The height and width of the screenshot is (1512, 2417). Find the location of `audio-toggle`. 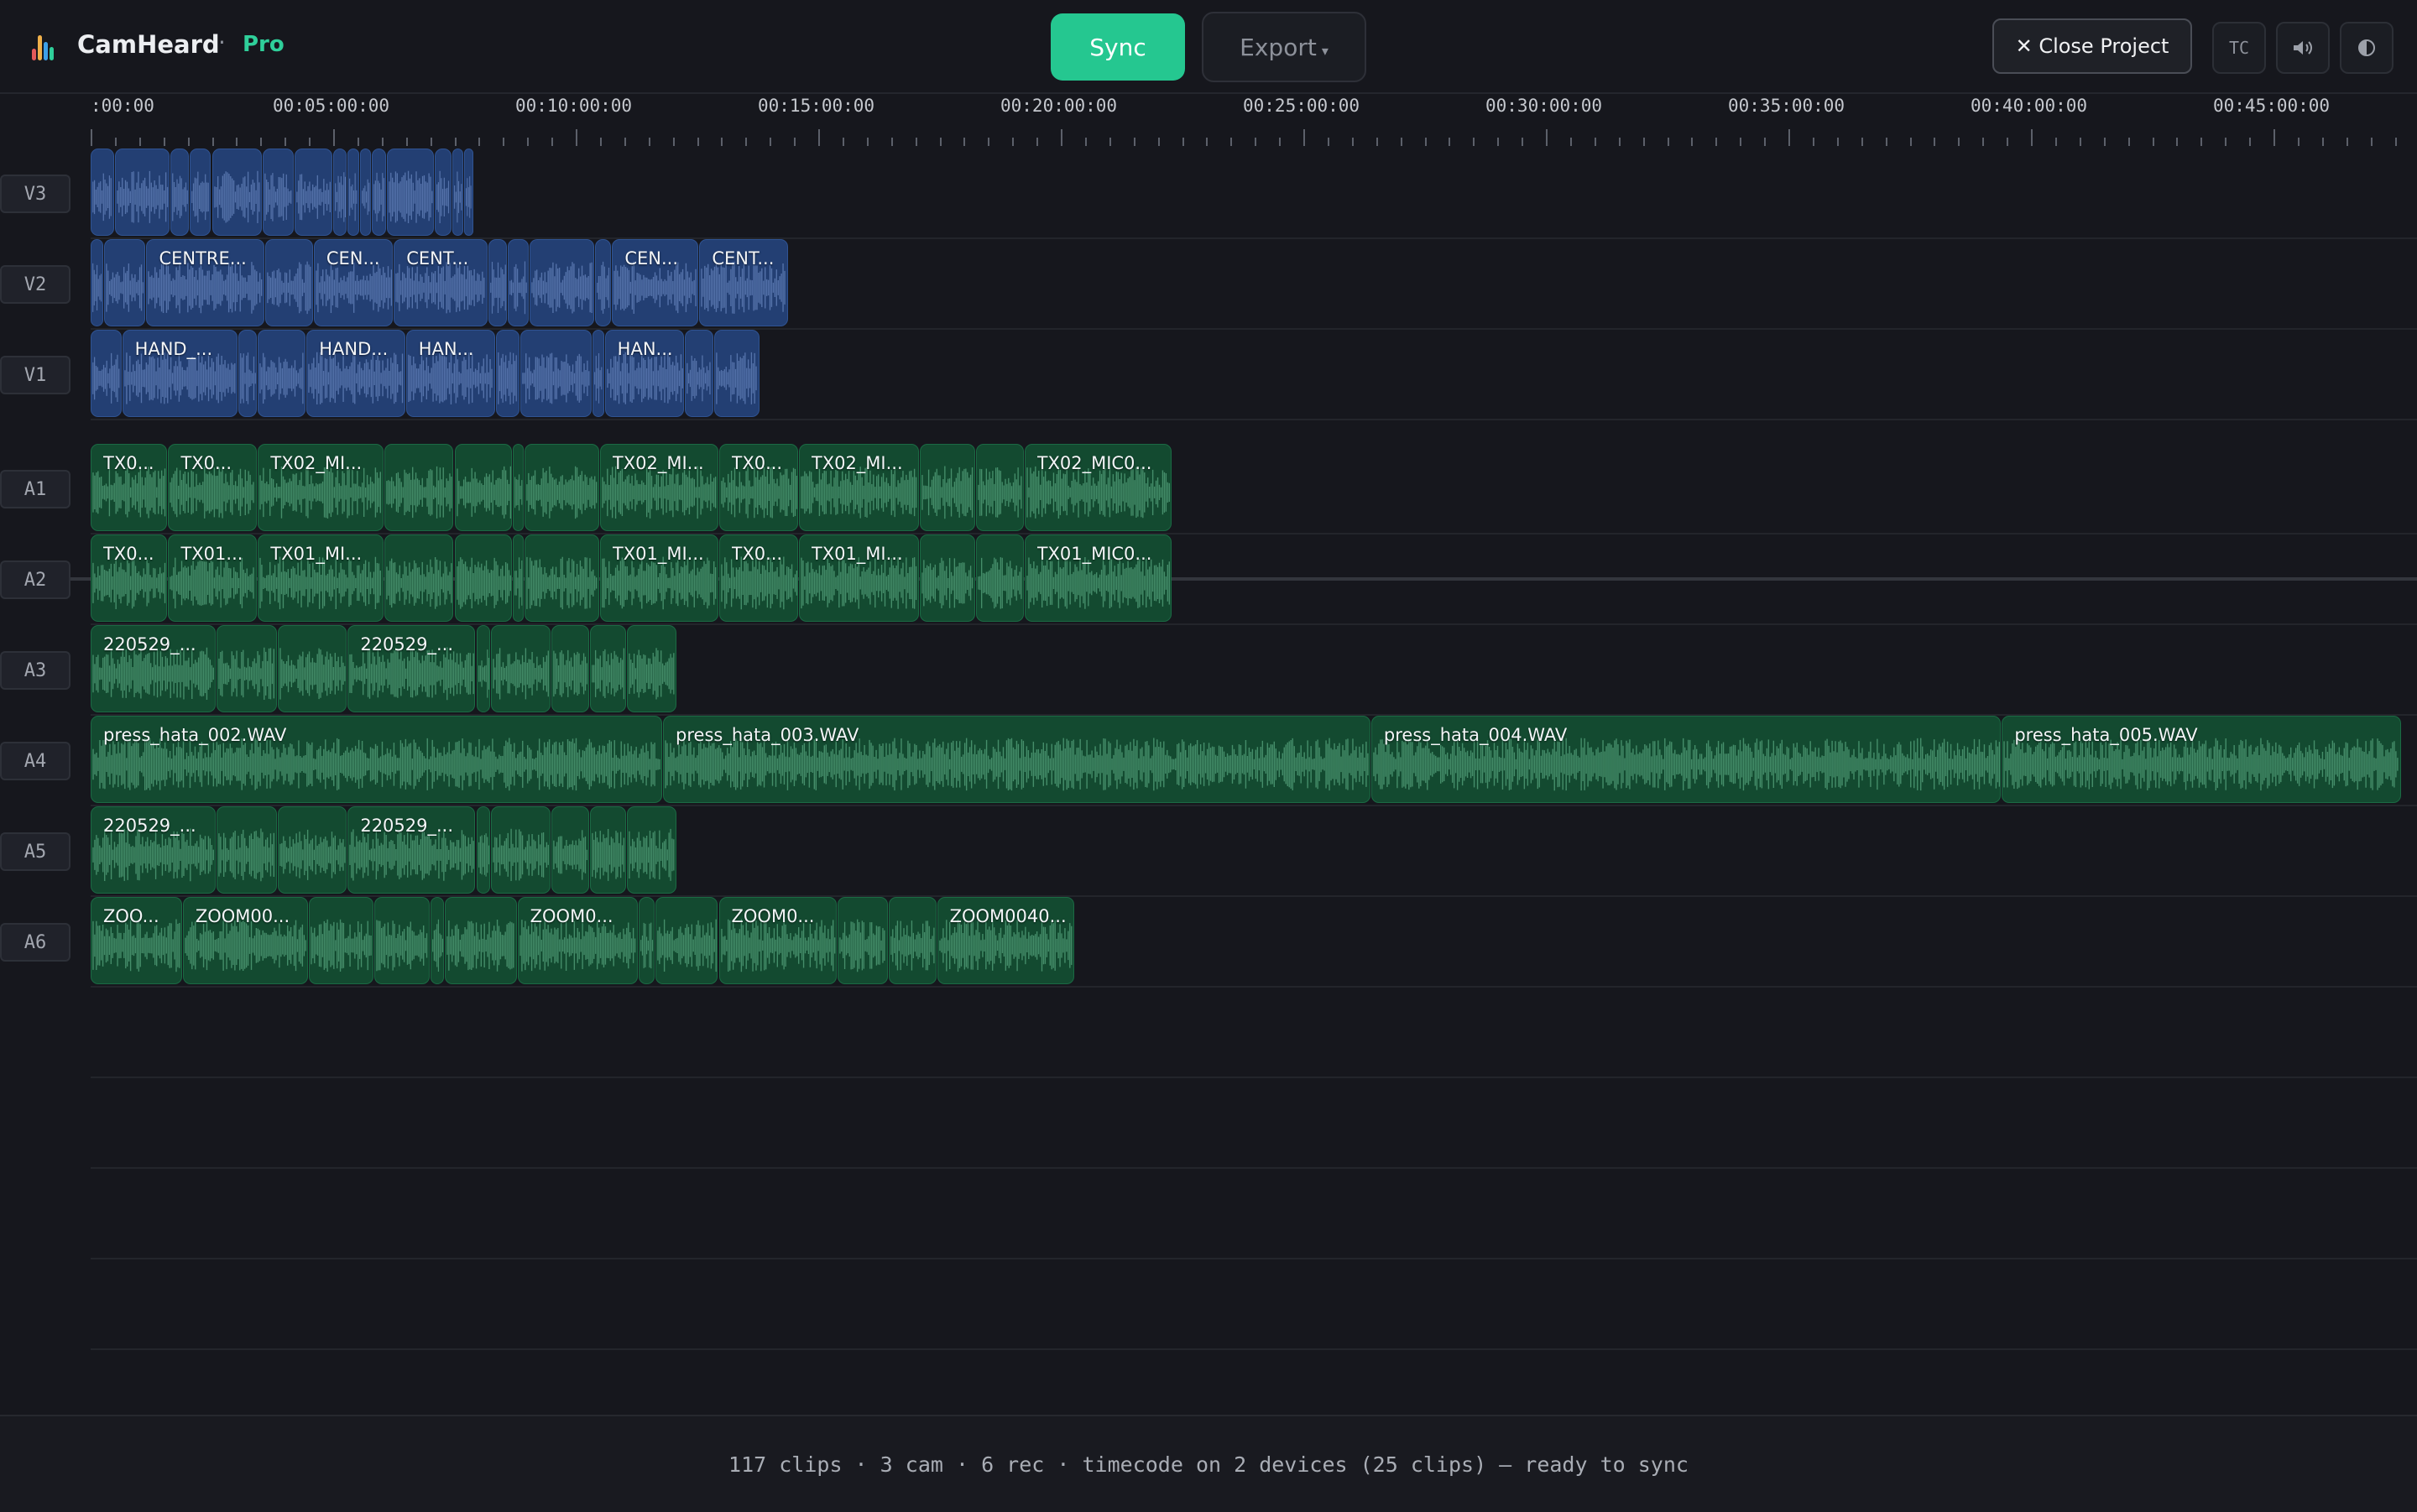

audio-toggle is located at coordinates (2303, 48).